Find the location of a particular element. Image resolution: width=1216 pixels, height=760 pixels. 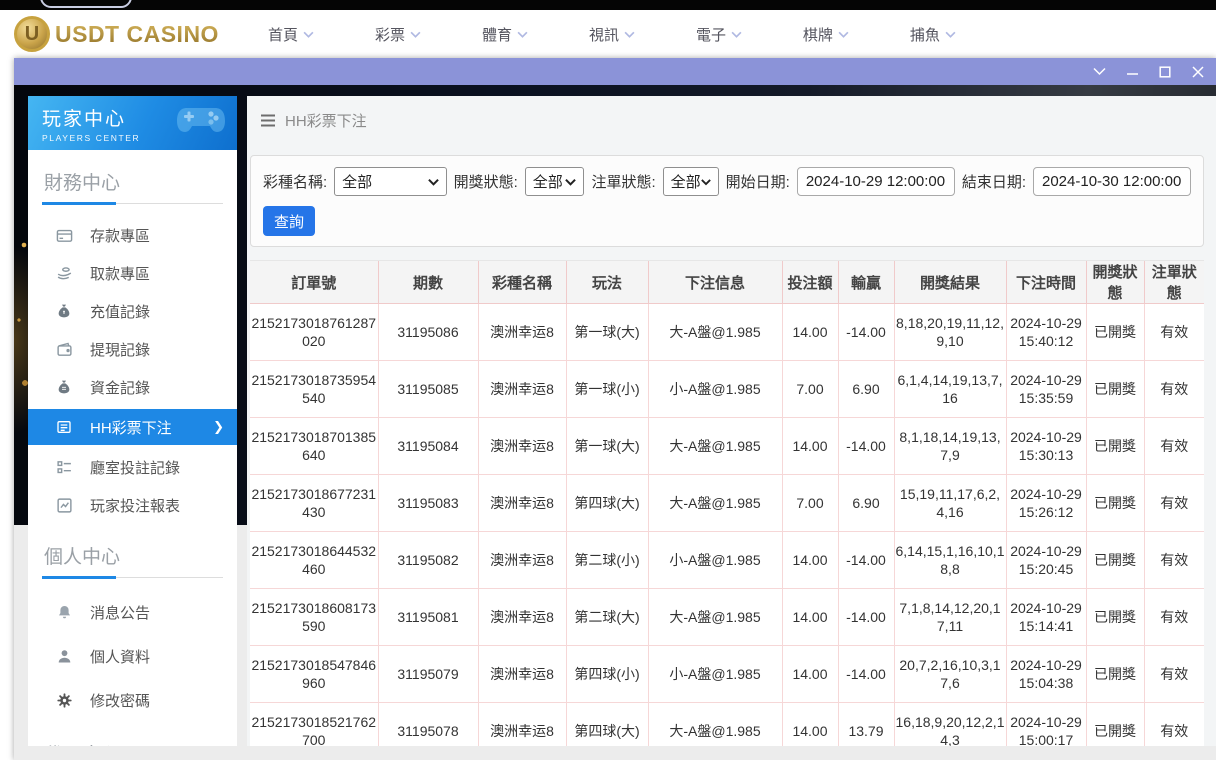

table-cell: 2024-10-29 15:26:12 is located at coordinates (1045, 503).